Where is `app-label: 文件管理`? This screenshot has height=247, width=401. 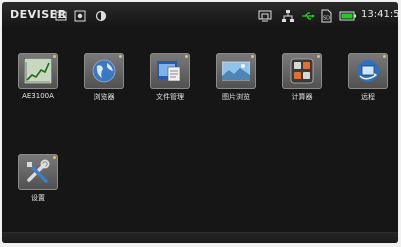
app-label: 文件管理 is located at coordinates (170, 97).